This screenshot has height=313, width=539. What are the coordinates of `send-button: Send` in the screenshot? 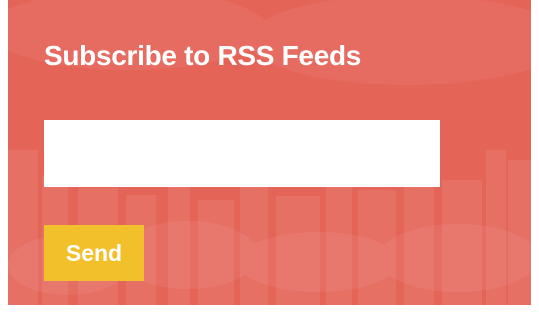 It's located at (94, 253).